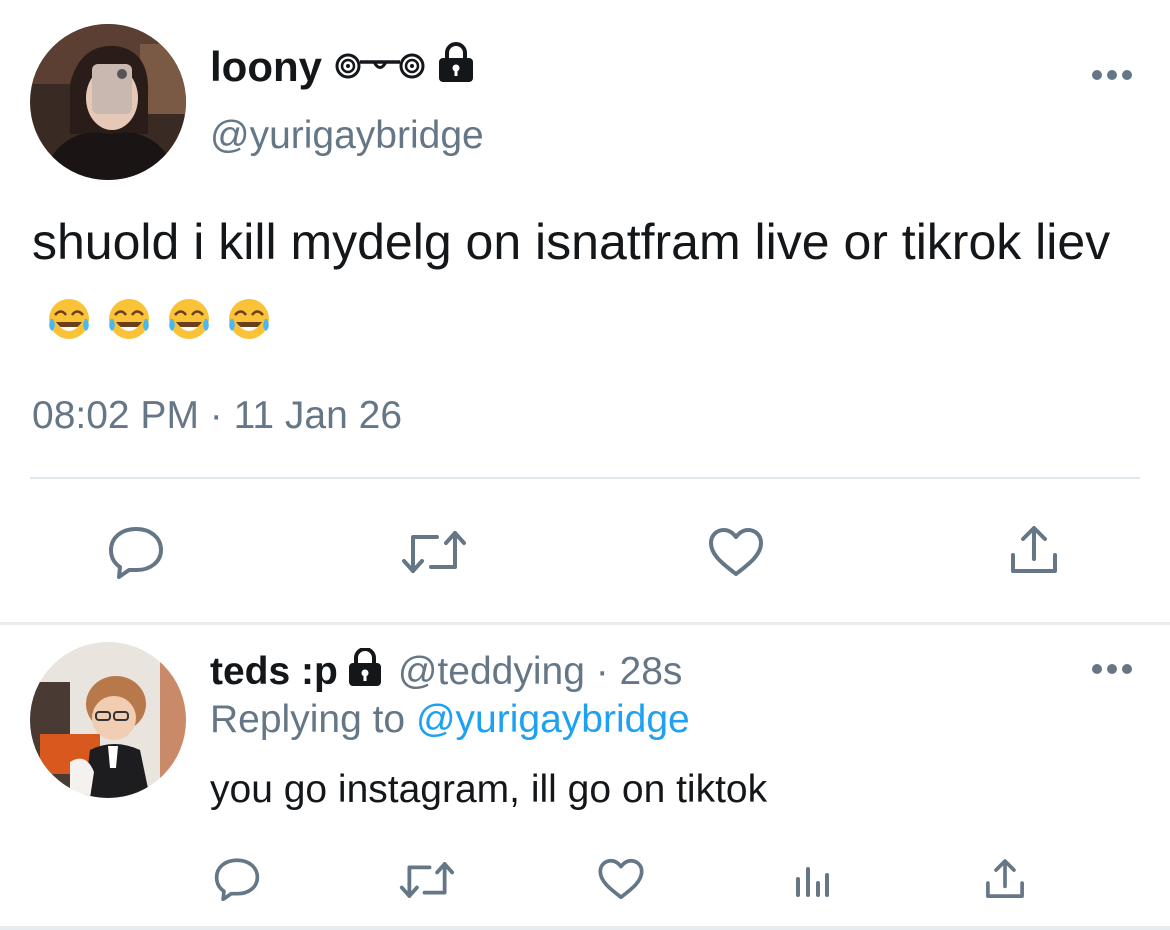 This screenshot has height=930, width=1170. What do you see at coordinates (585, 928) in the screenshot?
I see `bottom-separator` at bounding box center [585, 928].